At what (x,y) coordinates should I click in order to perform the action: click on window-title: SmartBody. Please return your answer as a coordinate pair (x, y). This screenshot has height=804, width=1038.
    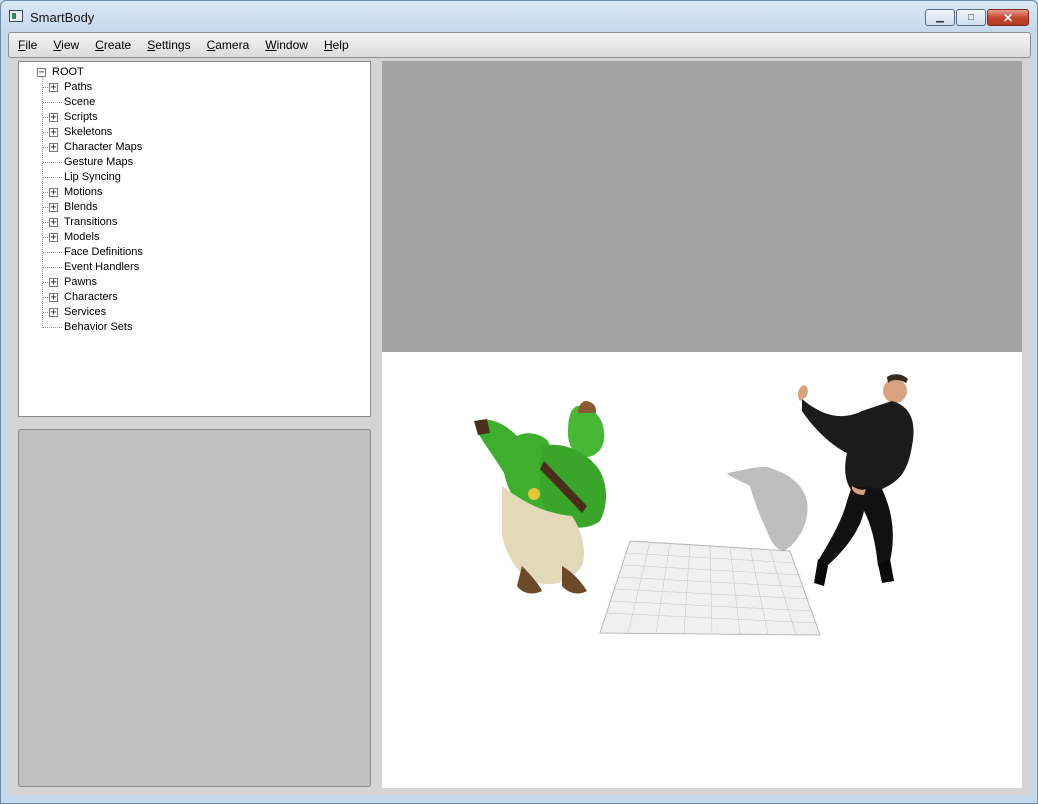
    Looking at the image, I should click on (62, 17).